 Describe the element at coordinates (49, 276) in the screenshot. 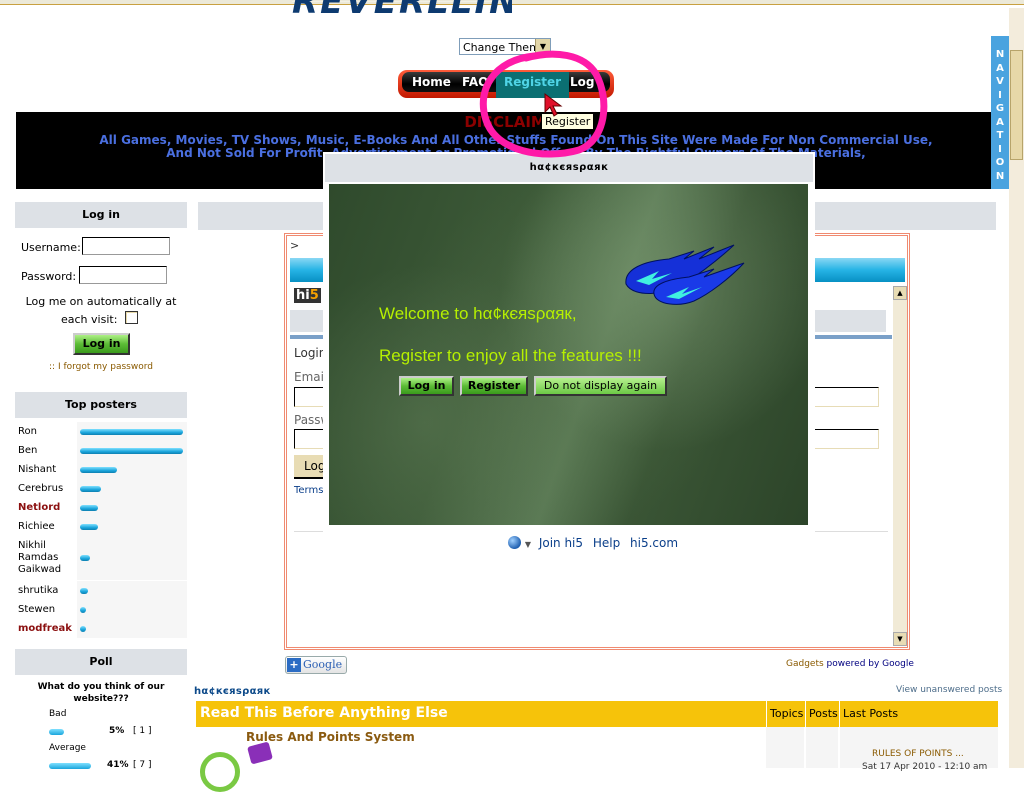

I see `password-label: Password:` at that location.